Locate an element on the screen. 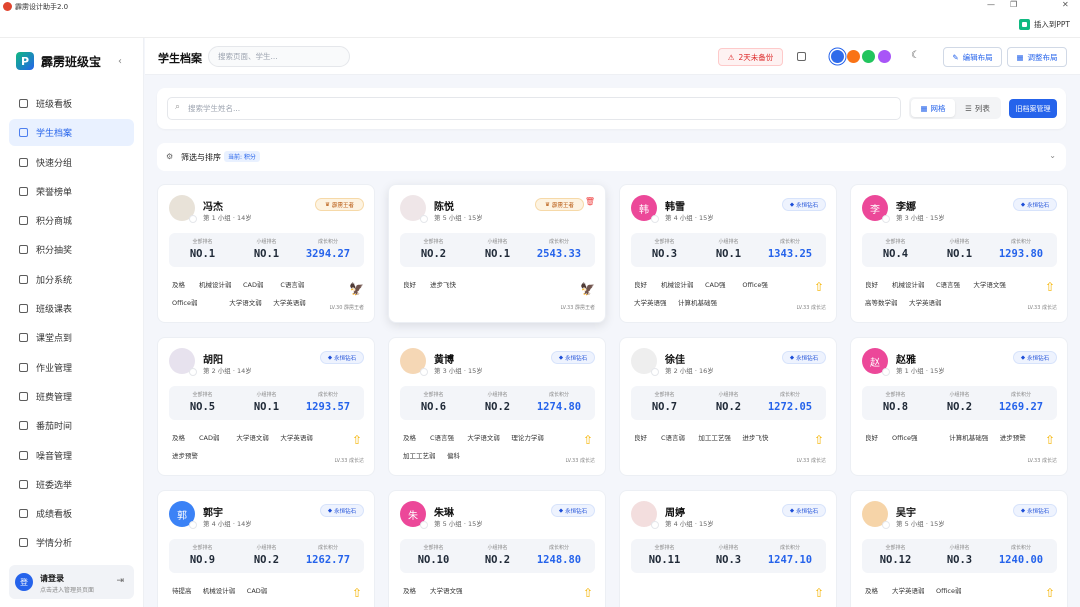 This screenshot has height=607, width=1080. list-view-button: ☰ 列表 is located at coordinates (977, 108).